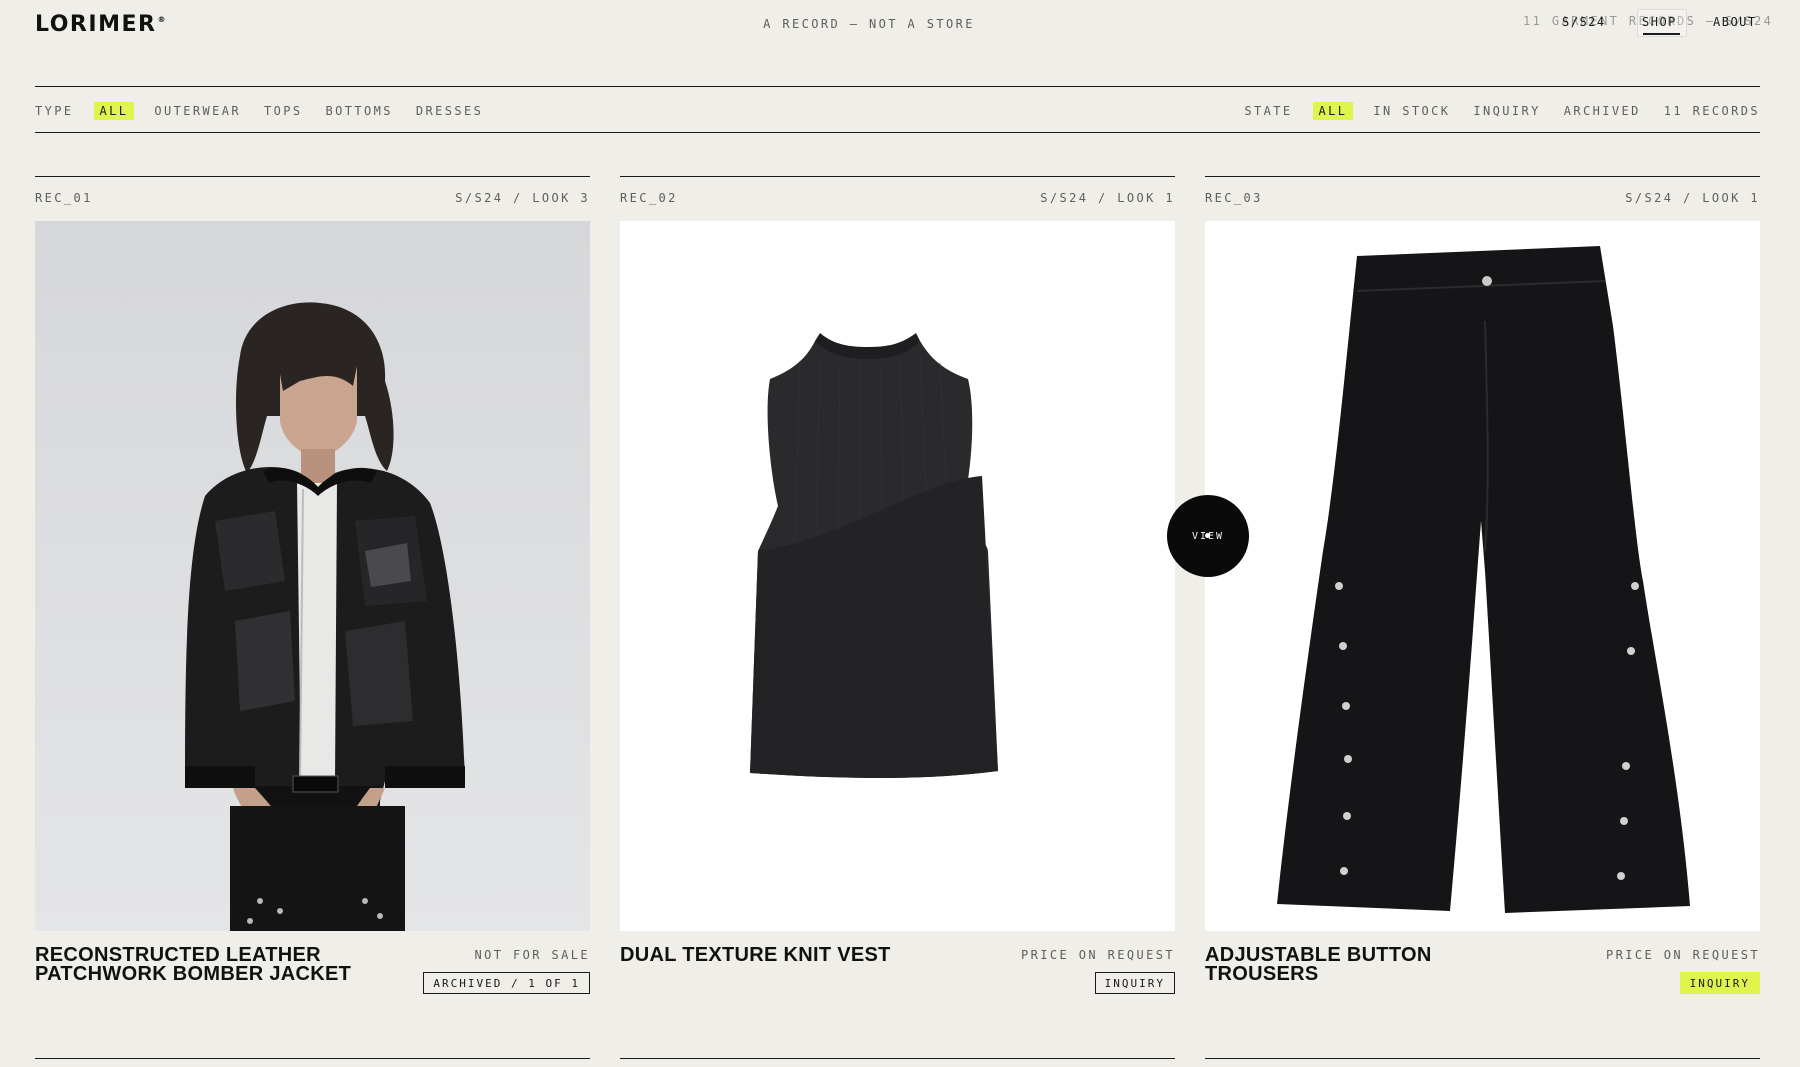  What do you see at coordinates (1411, 111) in the screenshot?
I see `state-option-in-stock: IN STOCK` at bounding box center [1411, 111].